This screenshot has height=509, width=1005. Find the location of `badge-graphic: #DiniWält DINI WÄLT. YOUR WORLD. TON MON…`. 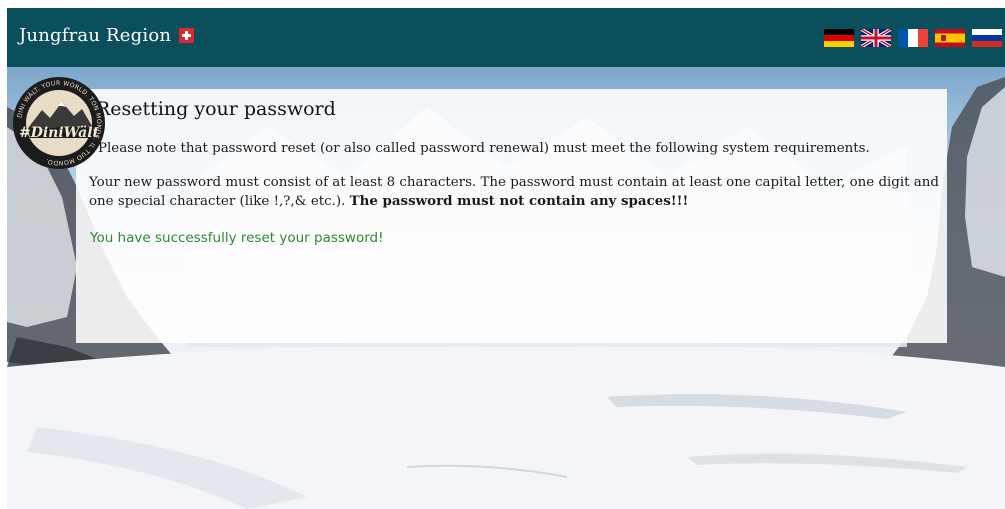

badge-graphic: #DiniWält DINI WÄLT. YOUR WORLD. TON MON… is located at coordinates (59, 123).